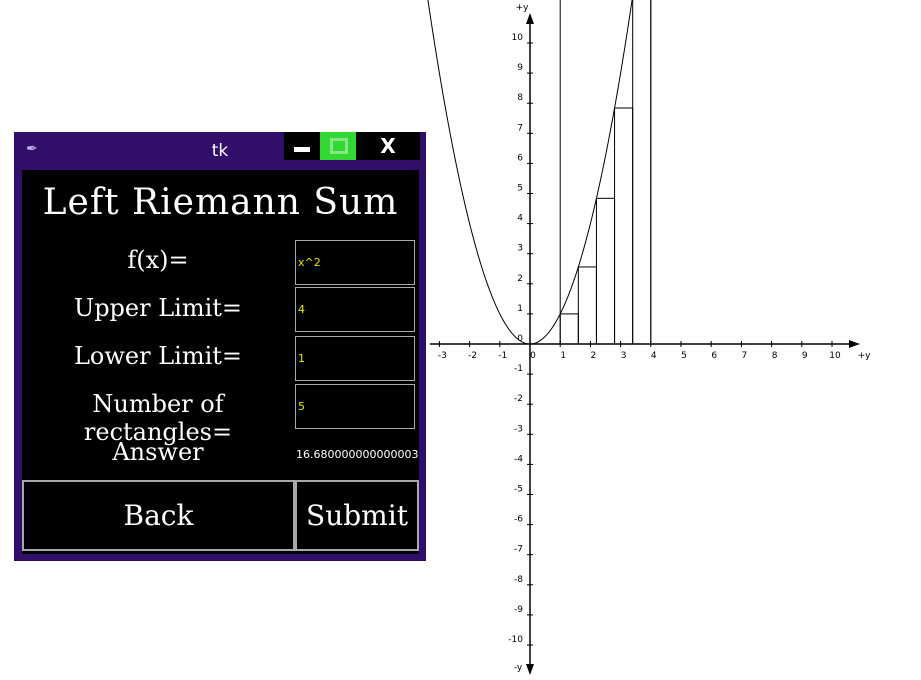 Image resolution: width=921 pixels, height=680 pixels. Describe the element at coordinates (518, 520) in the screenshot. I see `y-tick-label: -6` at that location.